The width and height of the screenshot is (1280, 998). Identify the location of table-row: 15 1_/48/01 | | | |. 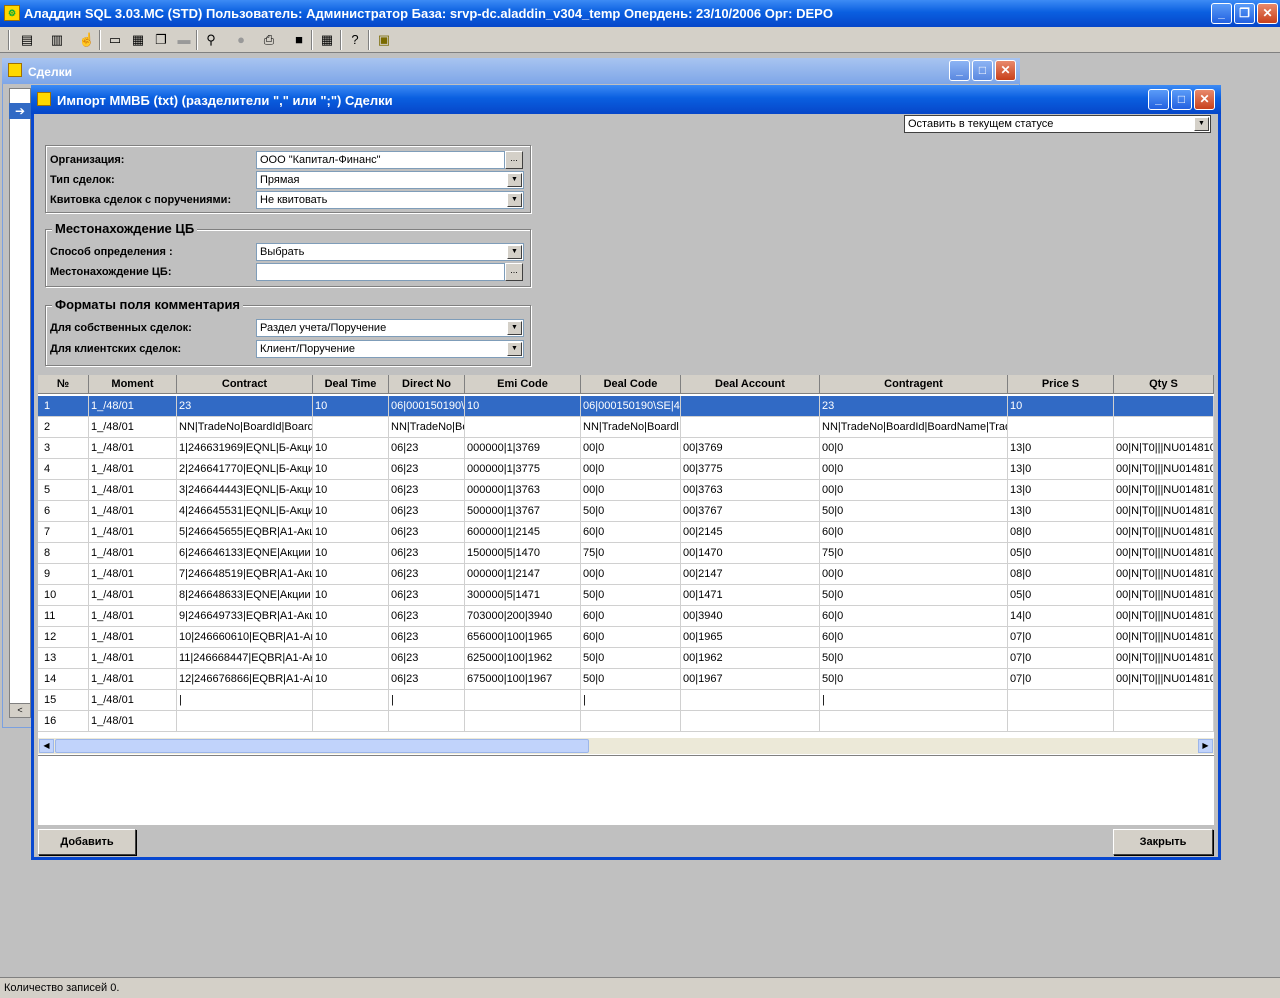
(626, 700).